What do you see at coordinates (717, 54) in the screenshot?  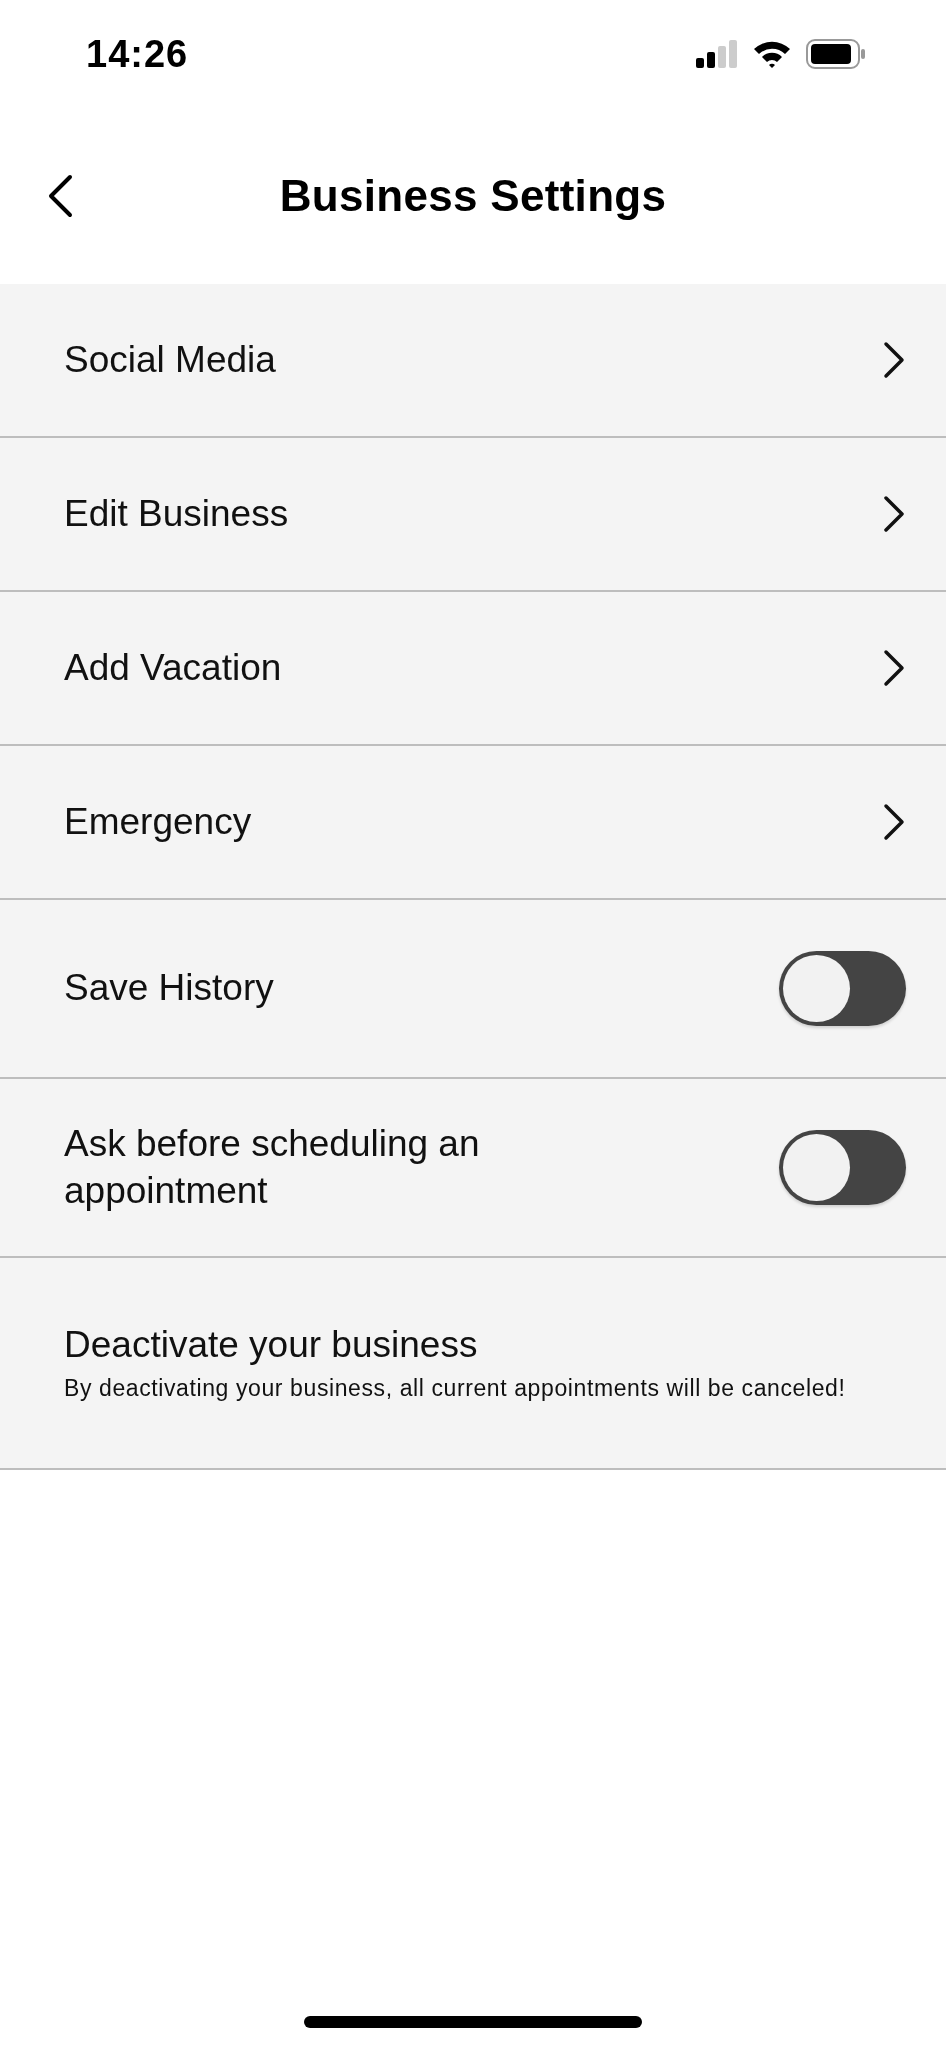 I see `signal-icon` at bounding box center [717, 54].